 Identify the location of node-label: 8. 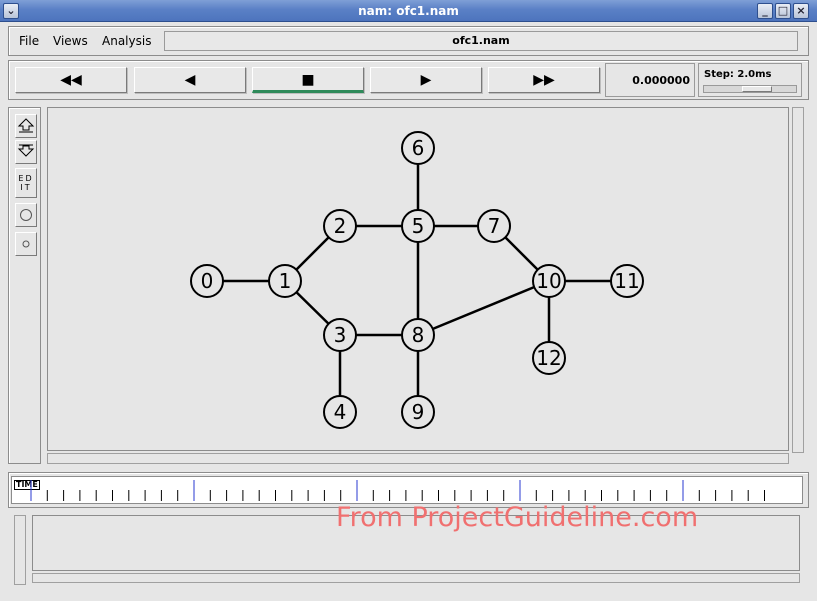
(418, 335).